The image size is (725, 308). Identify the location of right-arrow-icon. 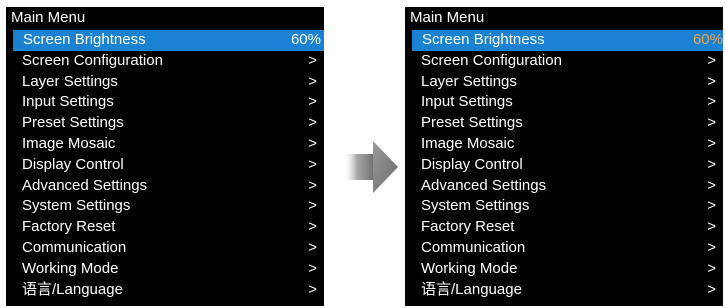
(370, 167).